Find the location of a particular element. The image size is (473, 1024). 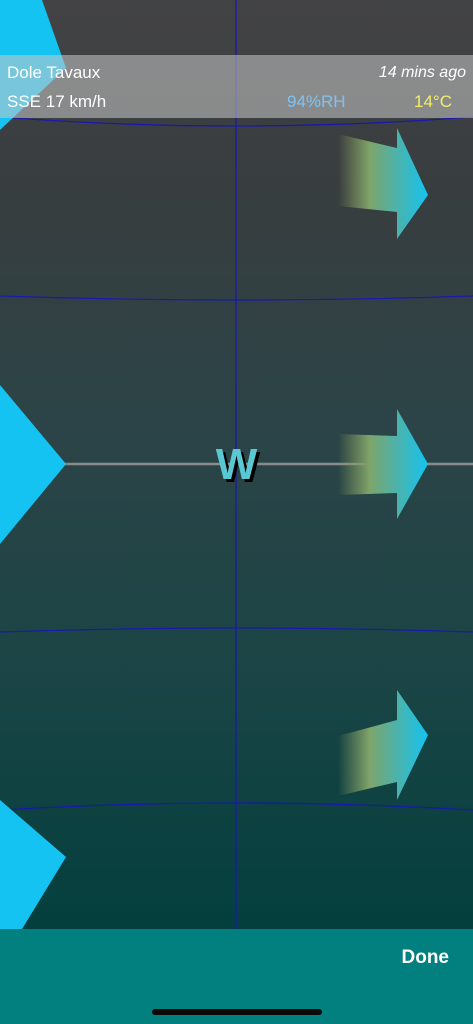

station-name: Dole Tavaux is located at coordinates (54, 72).